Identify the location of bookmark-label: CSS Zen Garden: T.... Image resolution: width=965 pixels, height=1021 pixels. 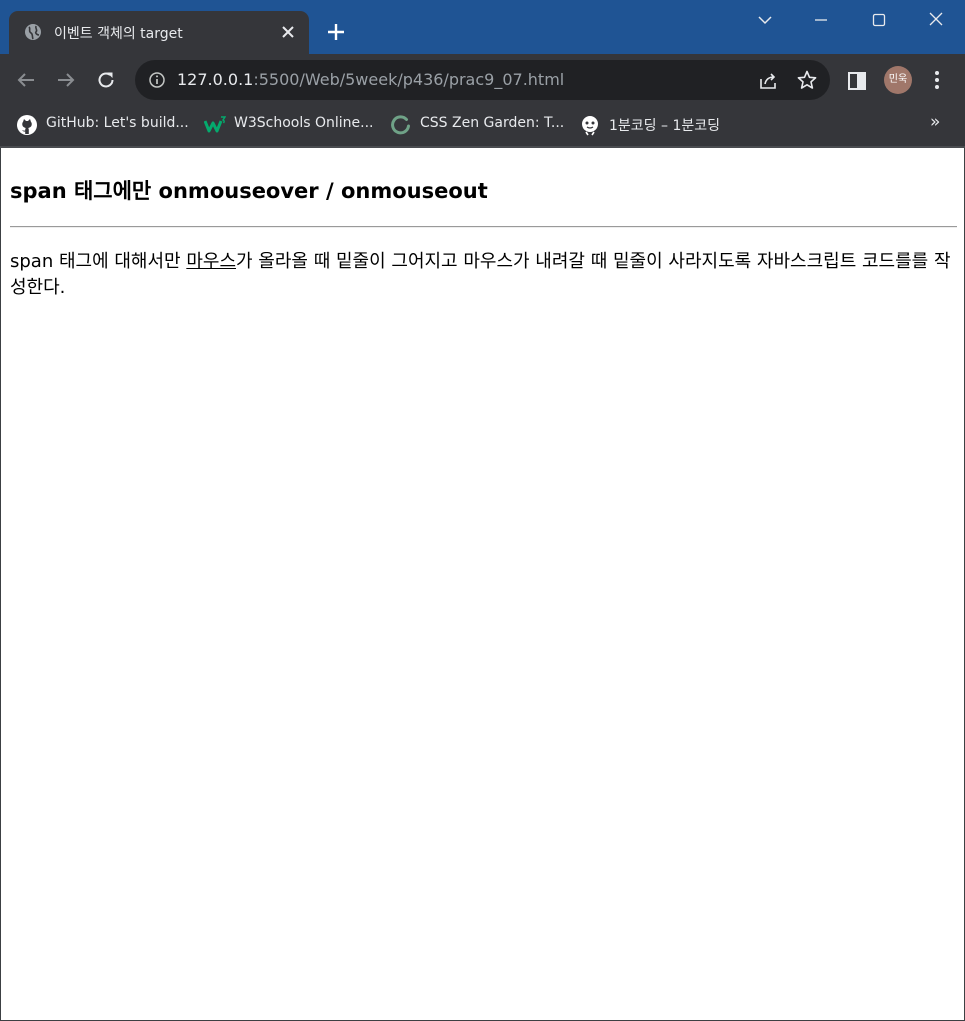
(492, 123).